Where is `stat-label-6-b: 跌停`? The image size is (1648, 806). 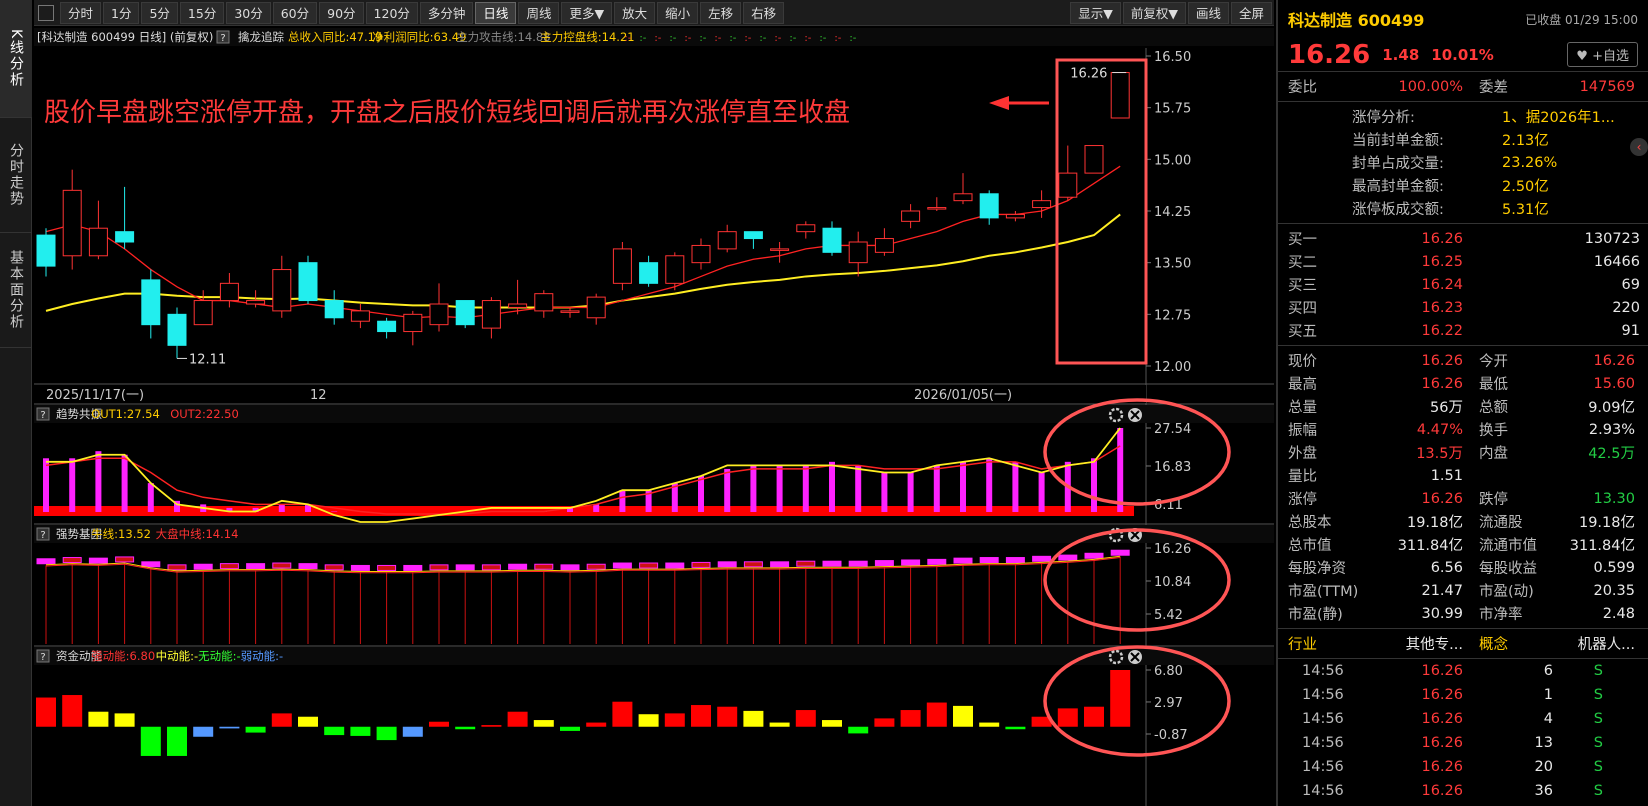 stat-label-6-b: 跌停 is located at coordinates (1493, 500).